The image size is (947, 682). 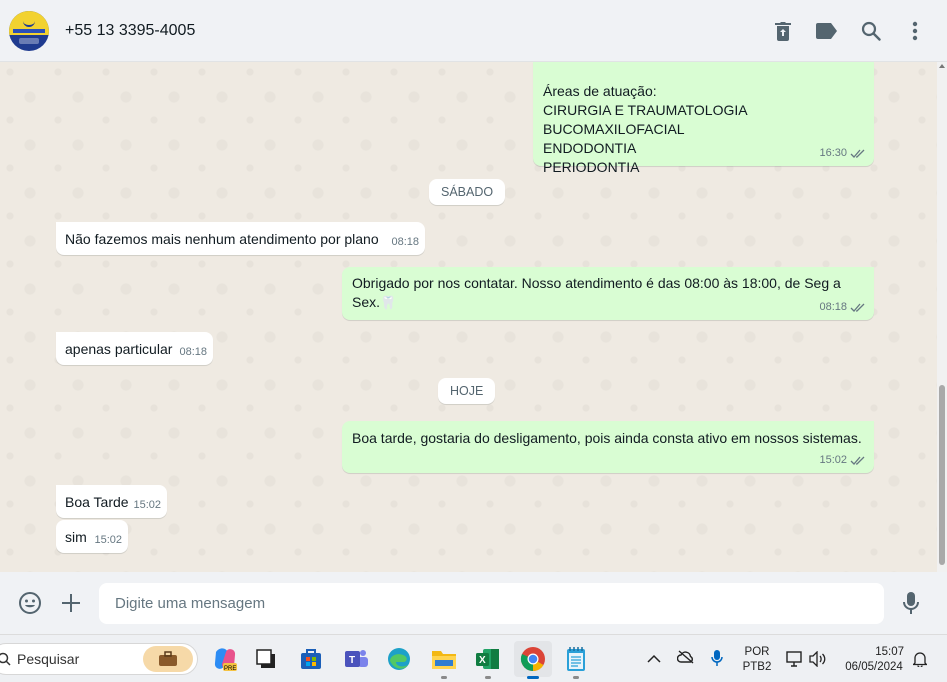 I want to click on network-monitor-icon, so click(x=795, y=661).